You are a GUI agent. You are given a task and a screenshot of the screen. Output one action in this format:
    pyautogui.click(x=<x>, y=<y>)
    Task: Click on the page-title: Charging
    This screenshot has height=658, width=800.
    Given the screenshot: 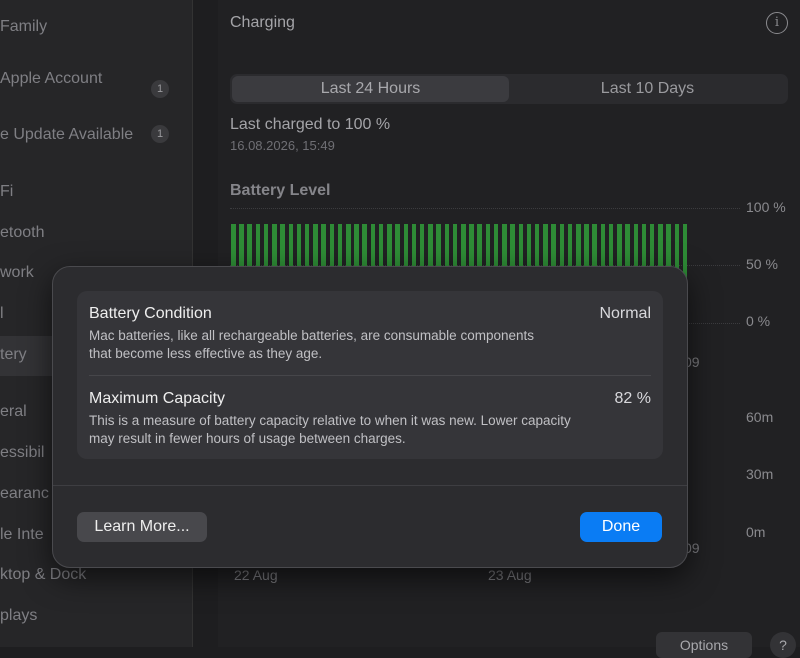 What is the action you would take?
    pyautogui.click(x=262, y=22)
    